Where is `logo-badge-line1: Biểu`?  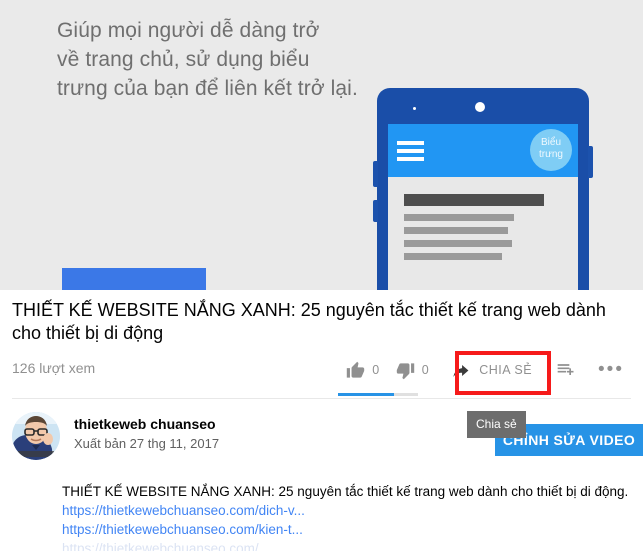 logo-badge-line1: Biểu is located at coordinates (550, 142).